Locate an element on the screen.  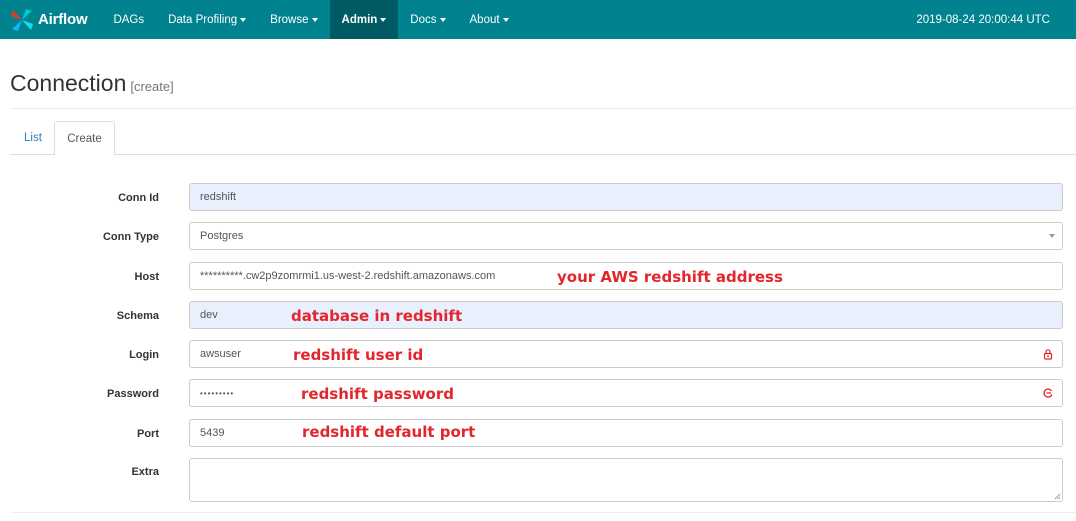
host-label: Host is located at coordinates (146, 277).